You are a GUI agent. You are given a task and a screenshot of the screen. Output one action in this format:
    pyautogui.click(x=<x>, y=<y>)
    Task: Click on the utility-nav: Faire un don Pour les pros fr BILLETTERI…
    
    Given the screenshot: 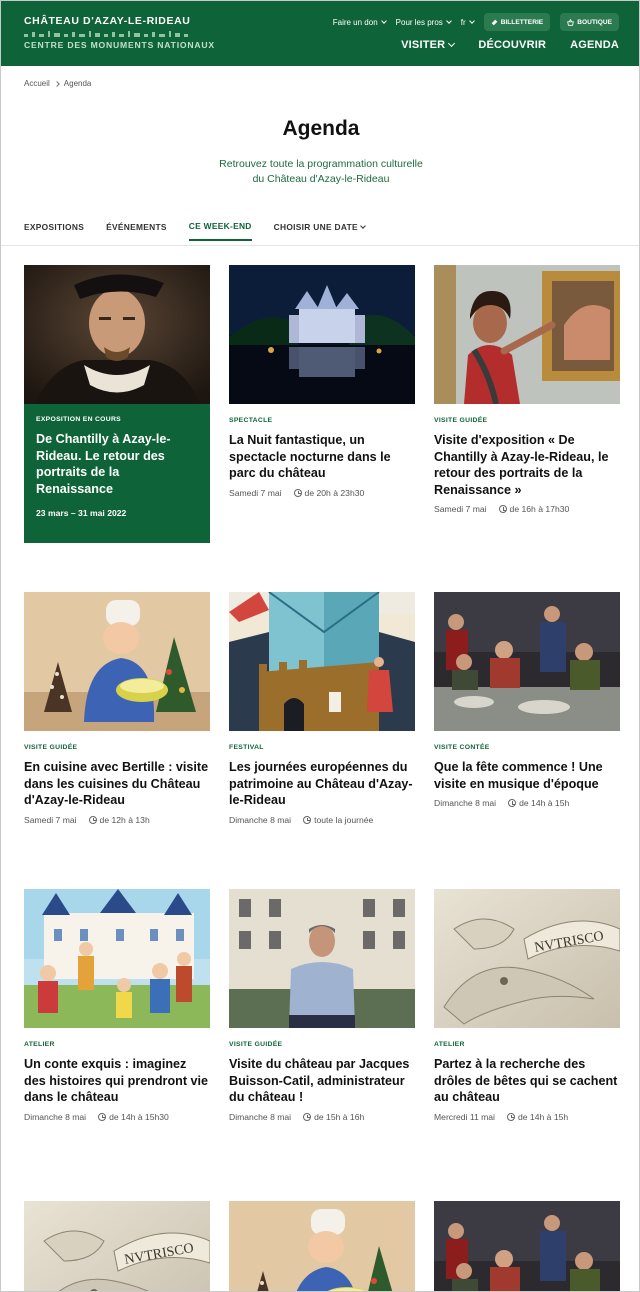 What is the action you would take?
    pyautogui.click(x=476, y=22)
    